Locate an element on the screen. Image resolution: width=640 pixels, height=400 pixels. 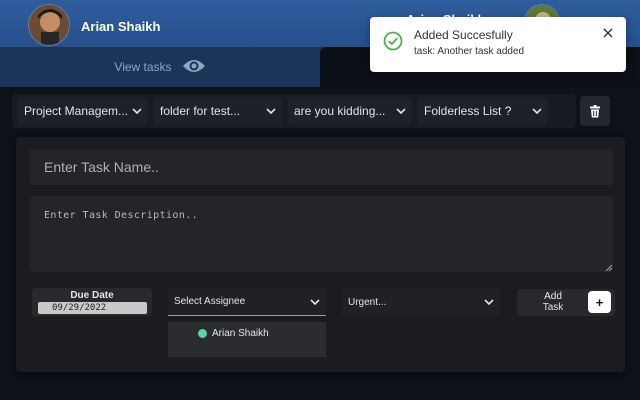
task-name-input is located at coordinates (321, 167).